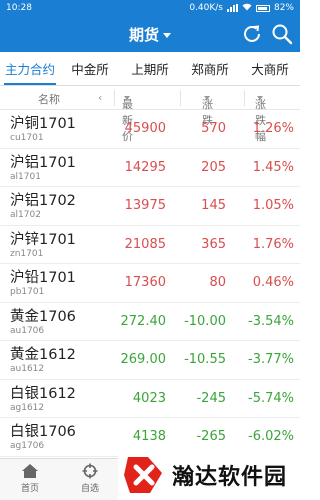 The image size is (320, 500). Describe the element at coordinates (27, 253) in the screenshot. I see `contract-code: zn1701` at that location.